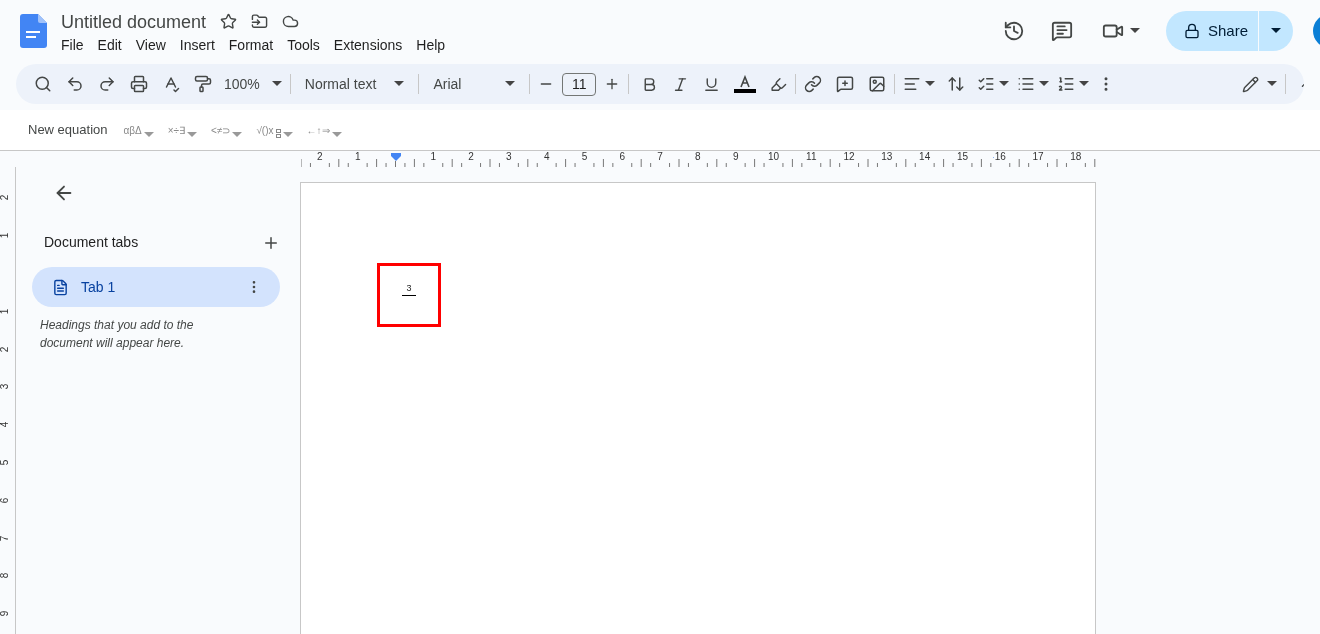 The image size is (1320, 634). What do you see at coordinates (75, 84) in the screenshot?
I see `undo-icon` at bounding box center [75, 84].